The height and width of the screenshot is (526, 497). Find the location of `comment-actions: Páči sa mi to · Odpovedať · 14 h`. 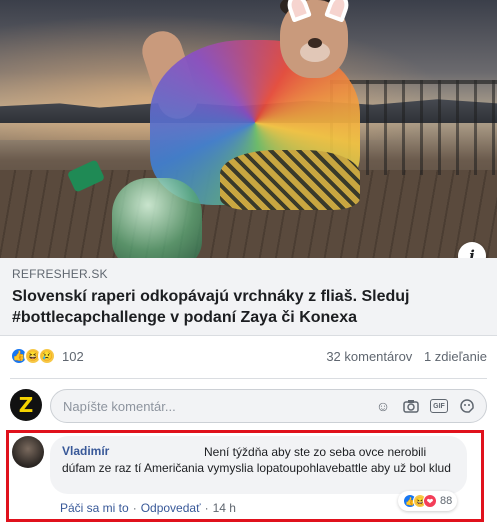

comment-actions: Páči sa mi to · Odpovedať · 14 h is located at coordinates (148, 508).